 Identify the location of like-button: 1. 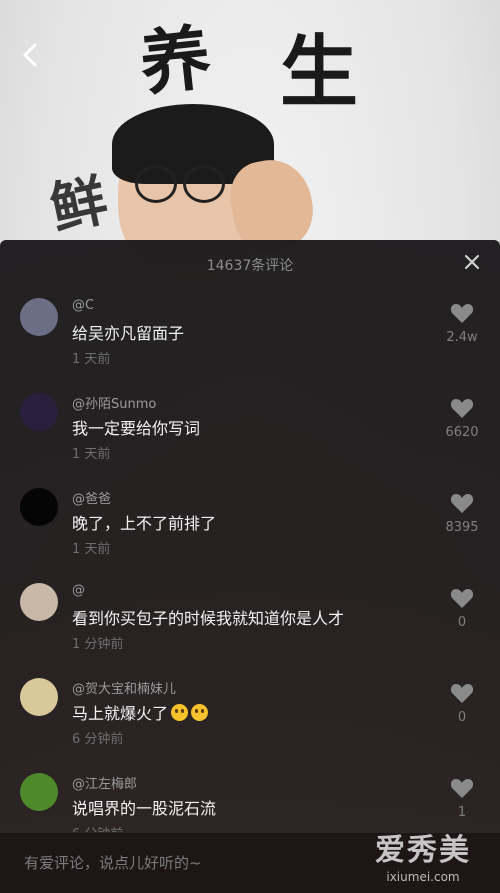
(462, 798).